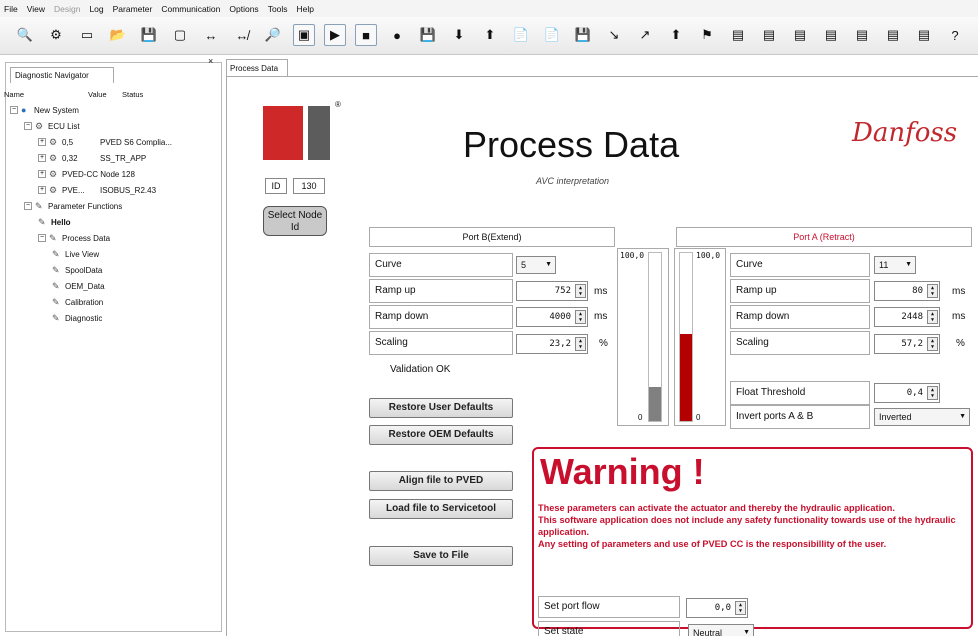  Describe the element at coordinates (800, 35) in the screenshot. I see `db3-icon: ▤` at that location.